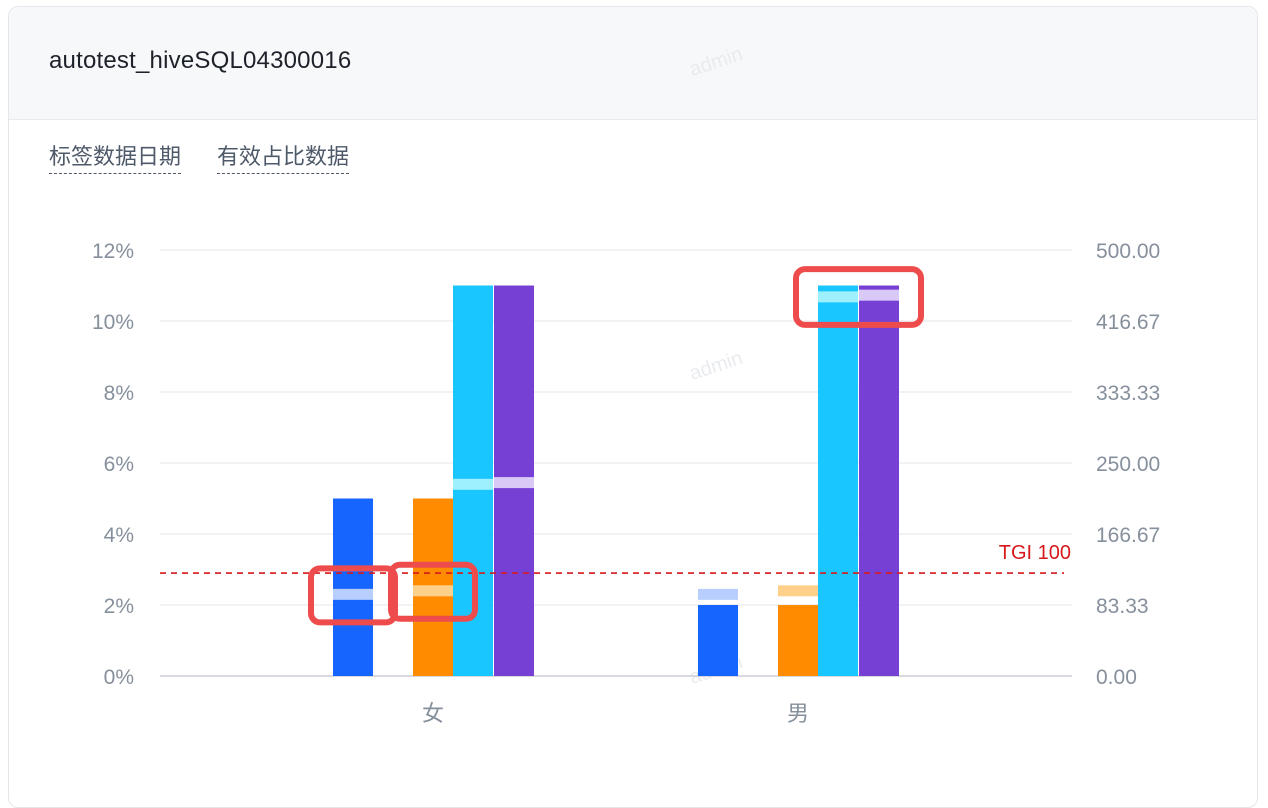 The image size is (1268, 808). Describe the element at coordinates (1128, 251) in the screenshot. I see `y-tick-label-right: 500.00` at that location.